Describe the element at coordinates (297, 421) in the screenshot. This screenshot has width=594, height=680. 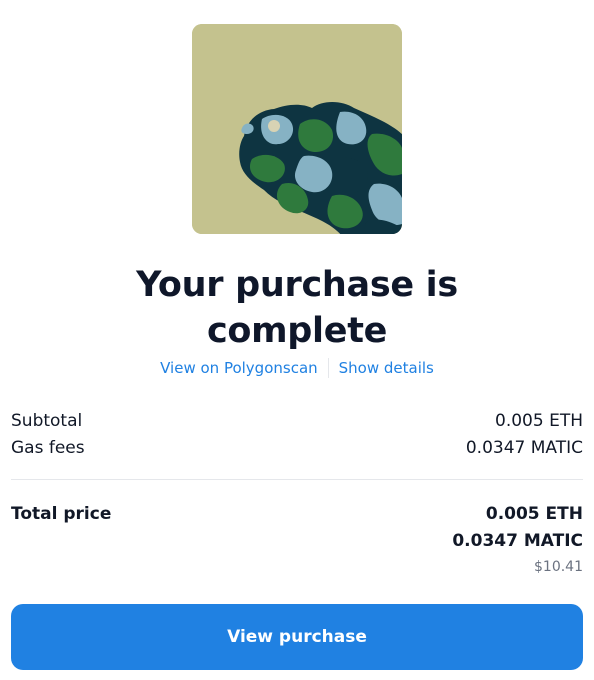
I see `subtotal-row: Subtotal 0.005 ETH` at that location.